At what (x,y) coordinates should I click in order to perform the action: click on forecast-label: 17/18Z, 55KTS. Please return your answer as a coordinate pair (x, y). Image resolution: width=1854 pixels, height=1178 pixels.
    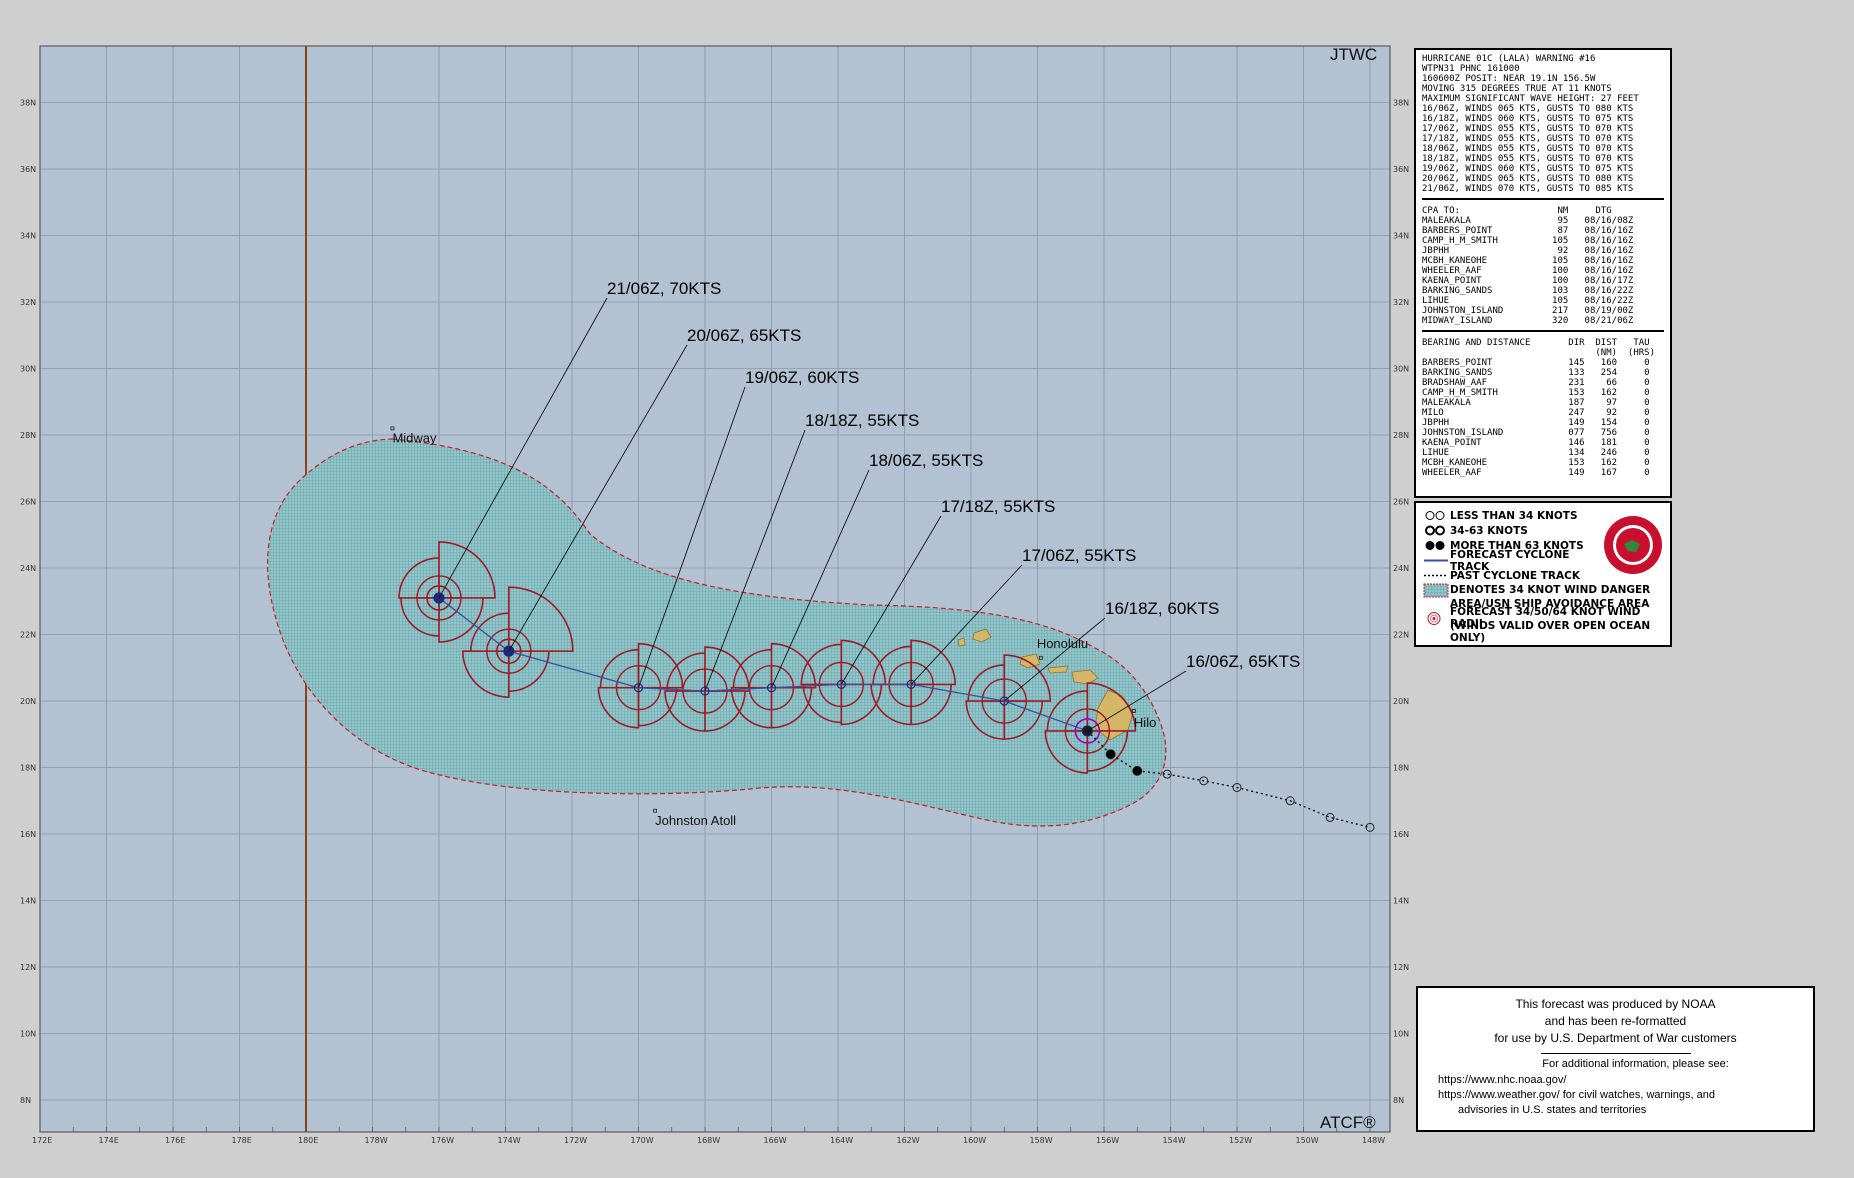
    Looking at the image, I should click on (998, 506).